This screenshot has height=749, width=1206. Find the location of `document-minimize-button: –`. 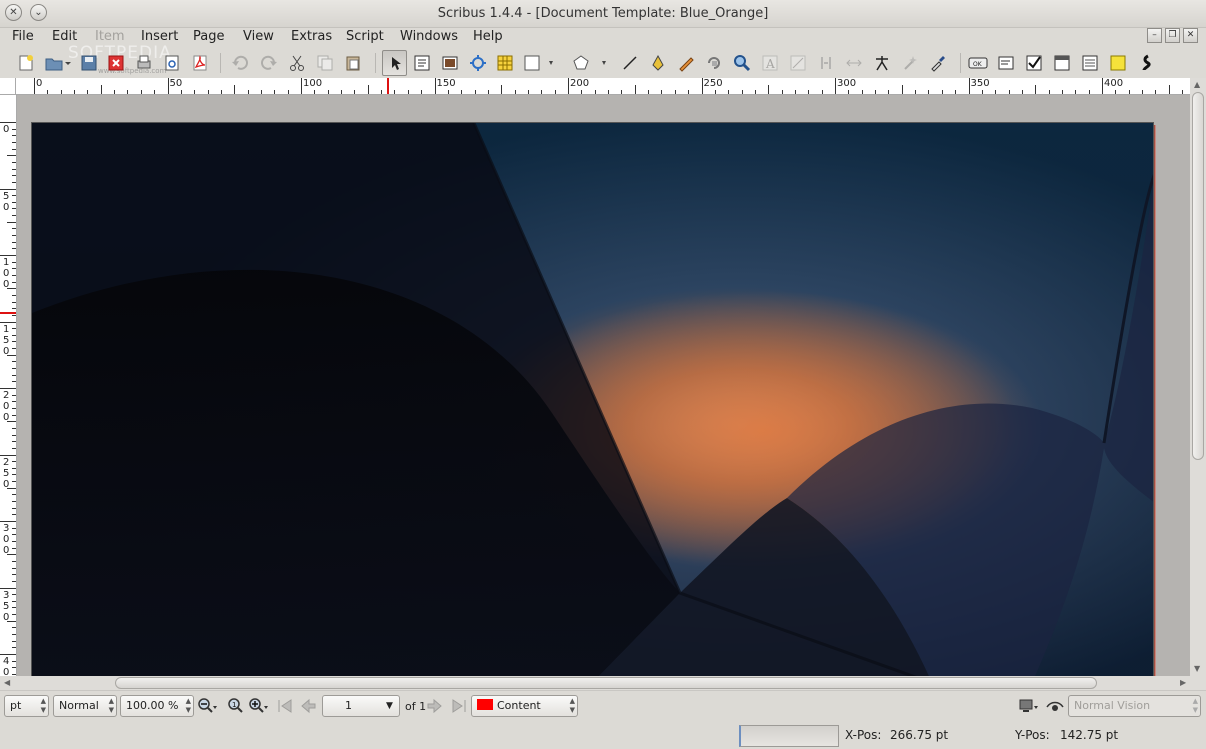

document-minimize-button: – is located at coordinates (1154, 35).